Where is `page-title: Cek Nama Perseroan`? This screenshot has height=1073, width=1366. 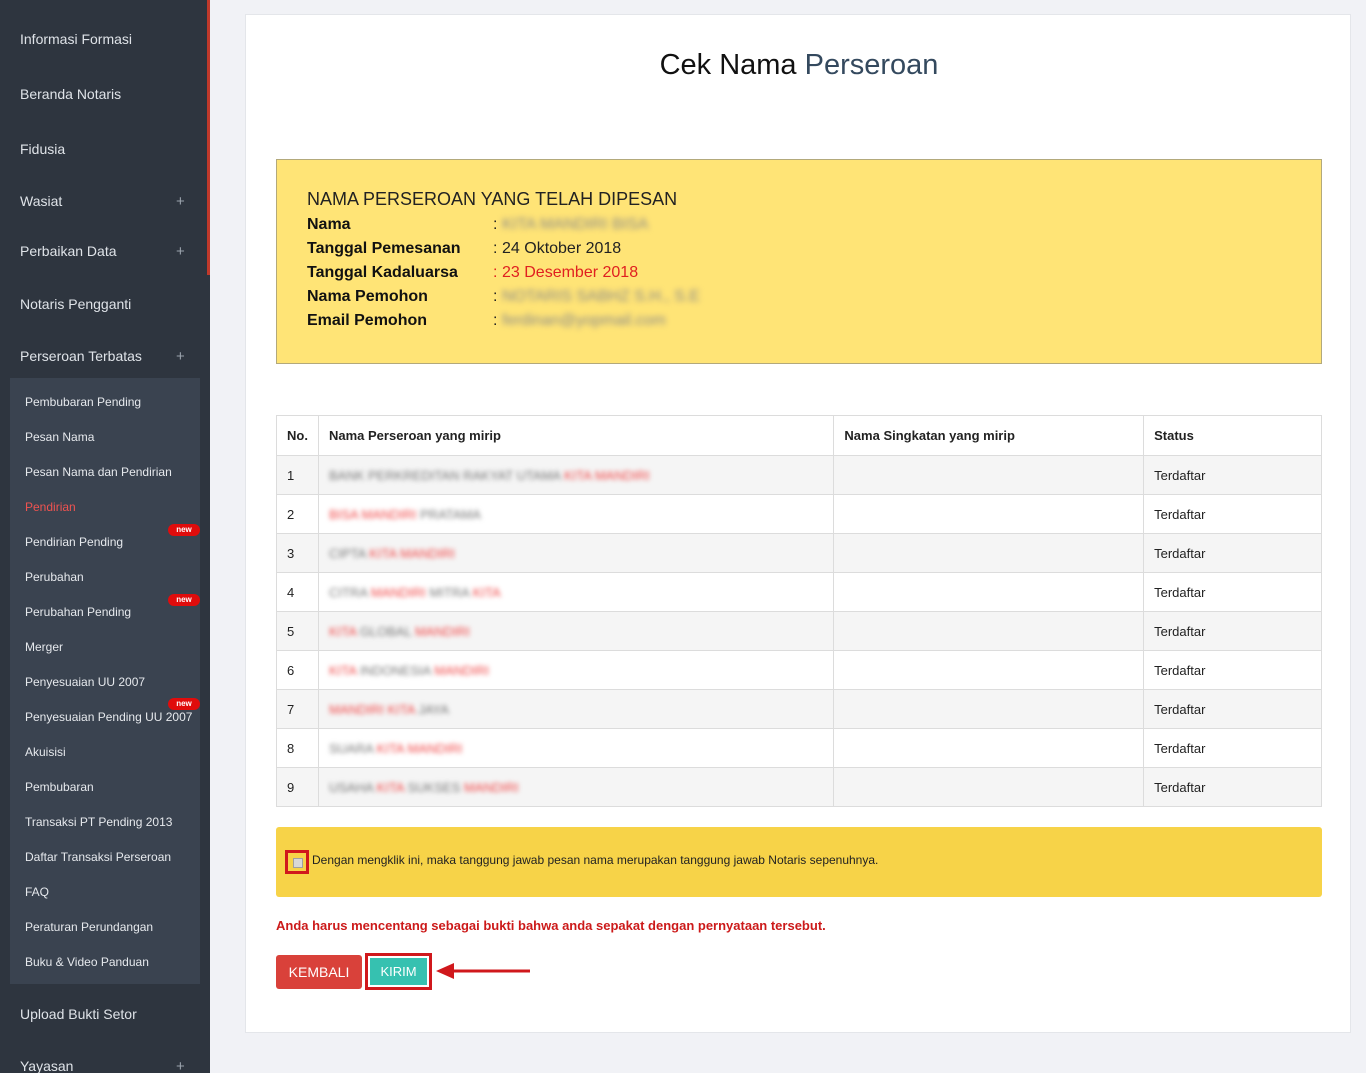 page-title: Cek Nama Perseroan is located at coordinates (799, 65).